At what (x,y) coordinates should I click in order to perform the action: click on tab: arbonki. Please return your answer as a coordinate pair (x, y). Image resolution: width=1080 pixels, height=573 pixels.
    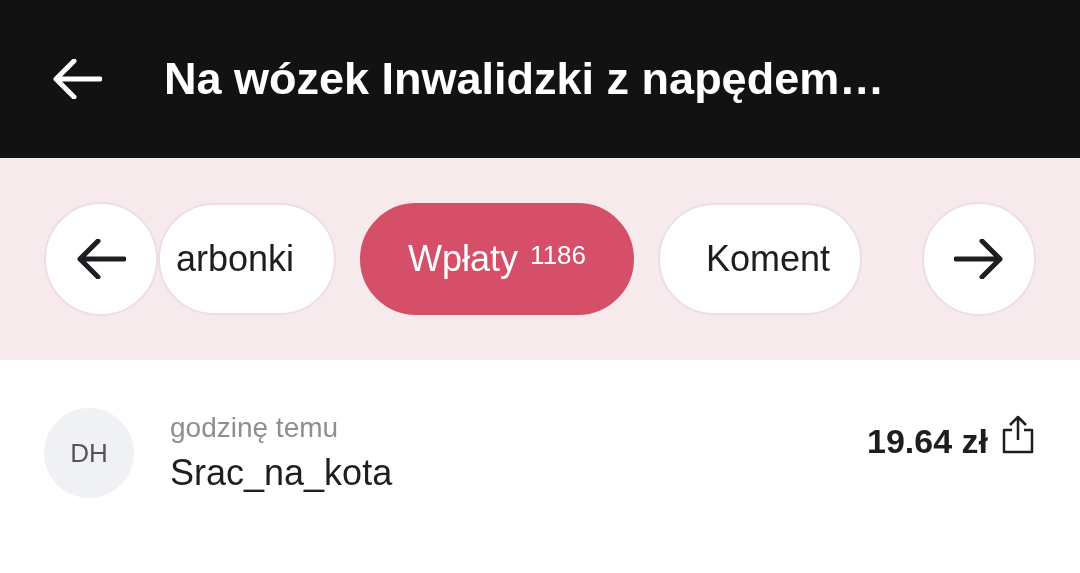
    Looking at the image, I should click on (247, 259).